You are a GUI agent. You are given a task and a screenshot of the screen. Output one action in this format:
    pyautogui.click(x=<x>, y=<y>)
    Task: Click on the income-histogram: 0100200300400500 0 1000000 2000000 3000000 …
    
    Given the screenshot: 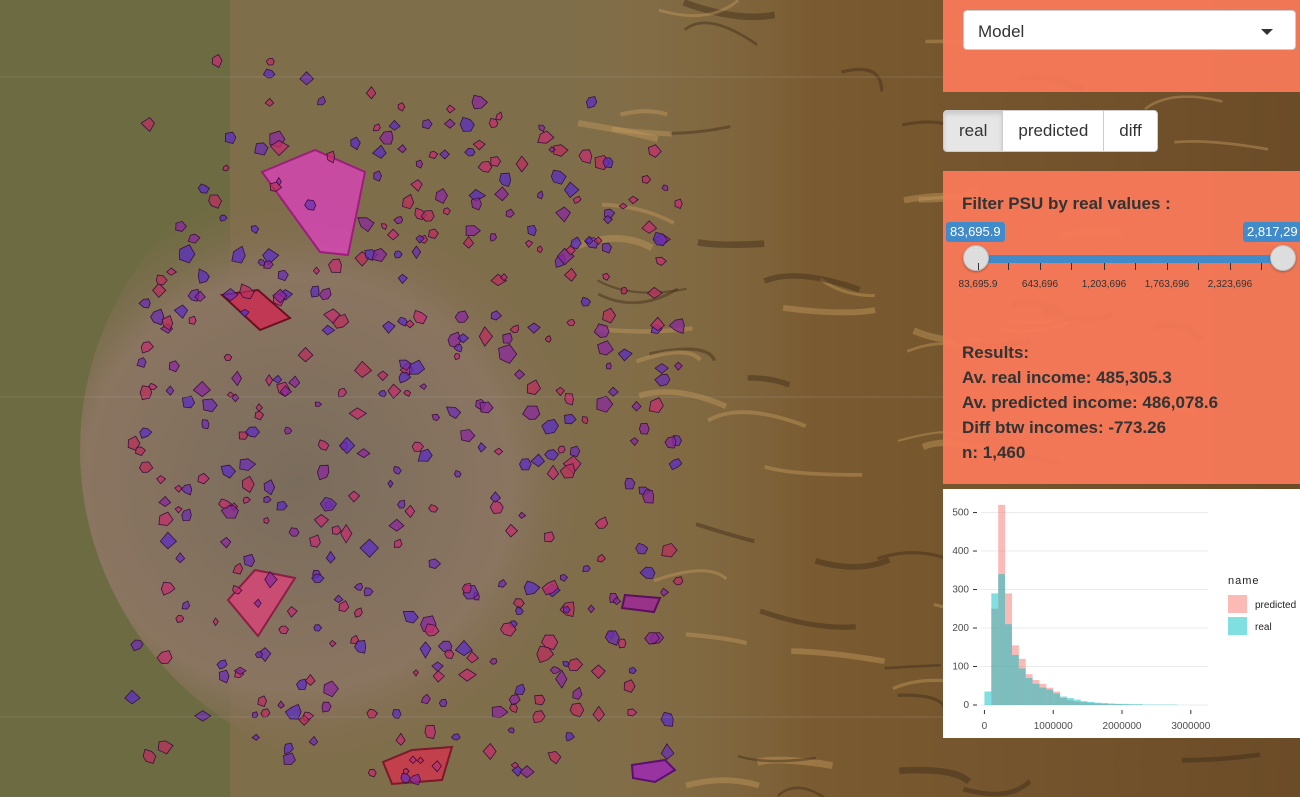 What is the action you would take?
    pyautogui.click(x=1124, y=618)
    